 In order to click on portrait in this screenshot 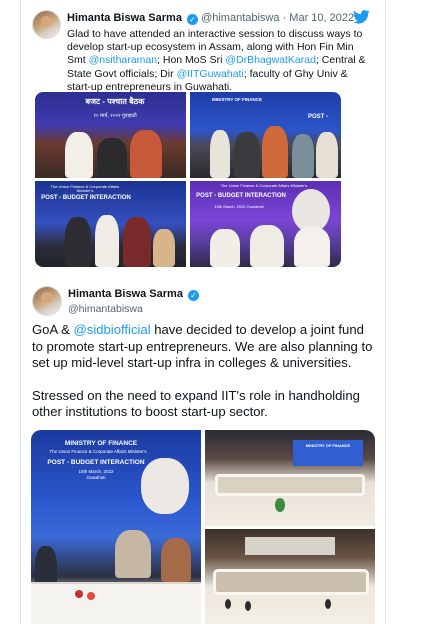, I will do `click(165, 486)`.